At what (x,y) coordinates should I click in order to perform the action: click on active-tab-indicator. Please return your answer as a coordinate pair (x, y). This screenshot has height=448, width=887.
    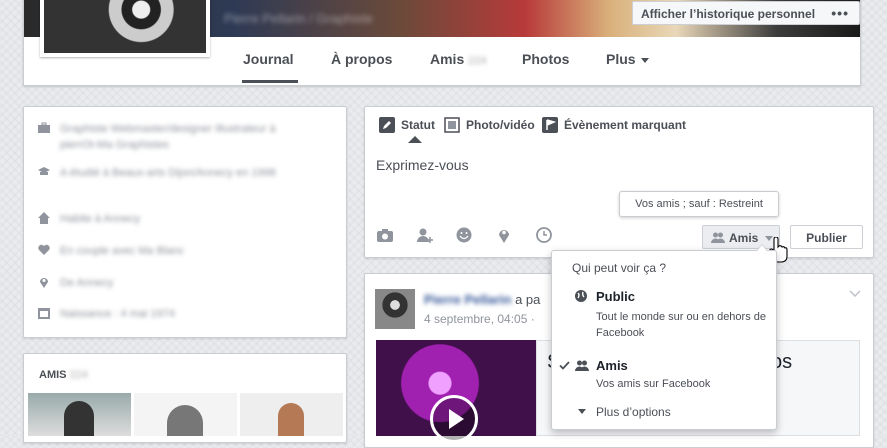
    Looking at the image, I should click on (270, 81).